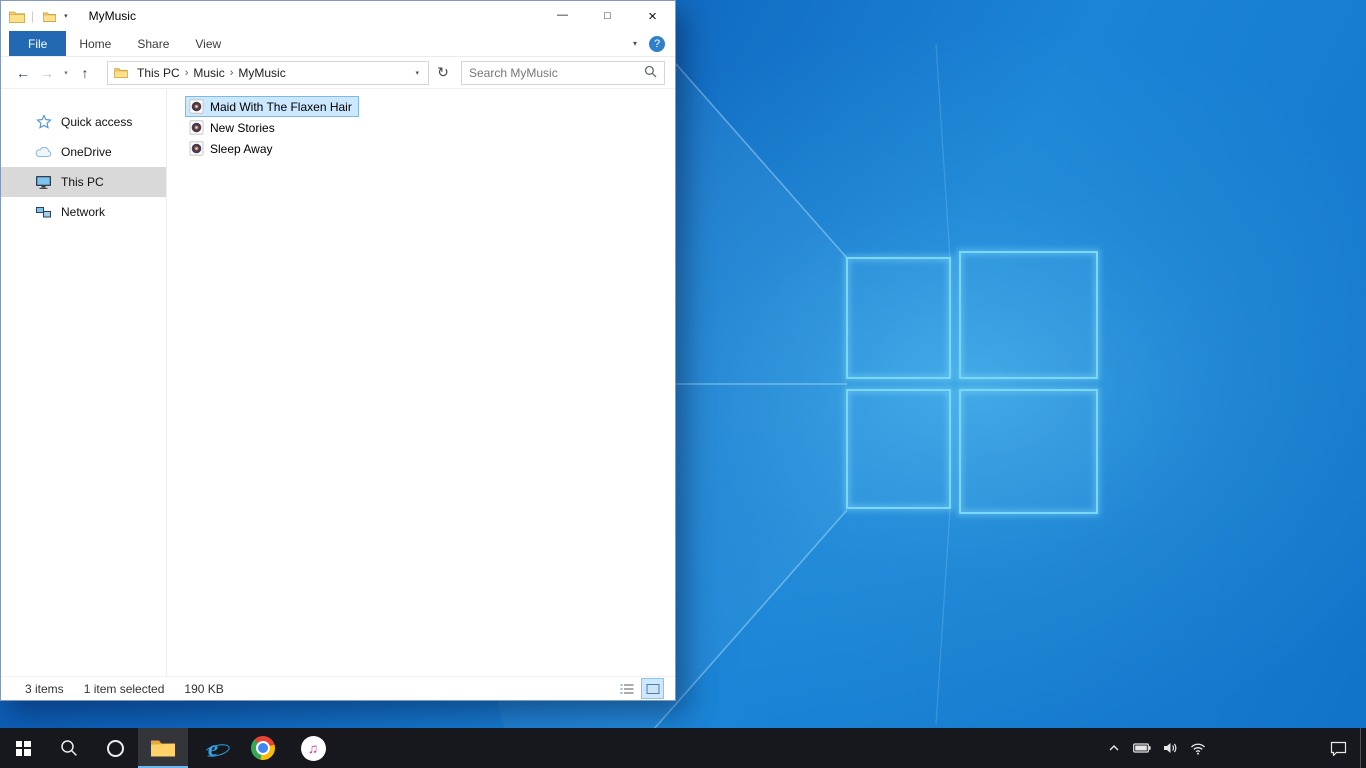  I want to click on chrome-icon, so click(263, 748).